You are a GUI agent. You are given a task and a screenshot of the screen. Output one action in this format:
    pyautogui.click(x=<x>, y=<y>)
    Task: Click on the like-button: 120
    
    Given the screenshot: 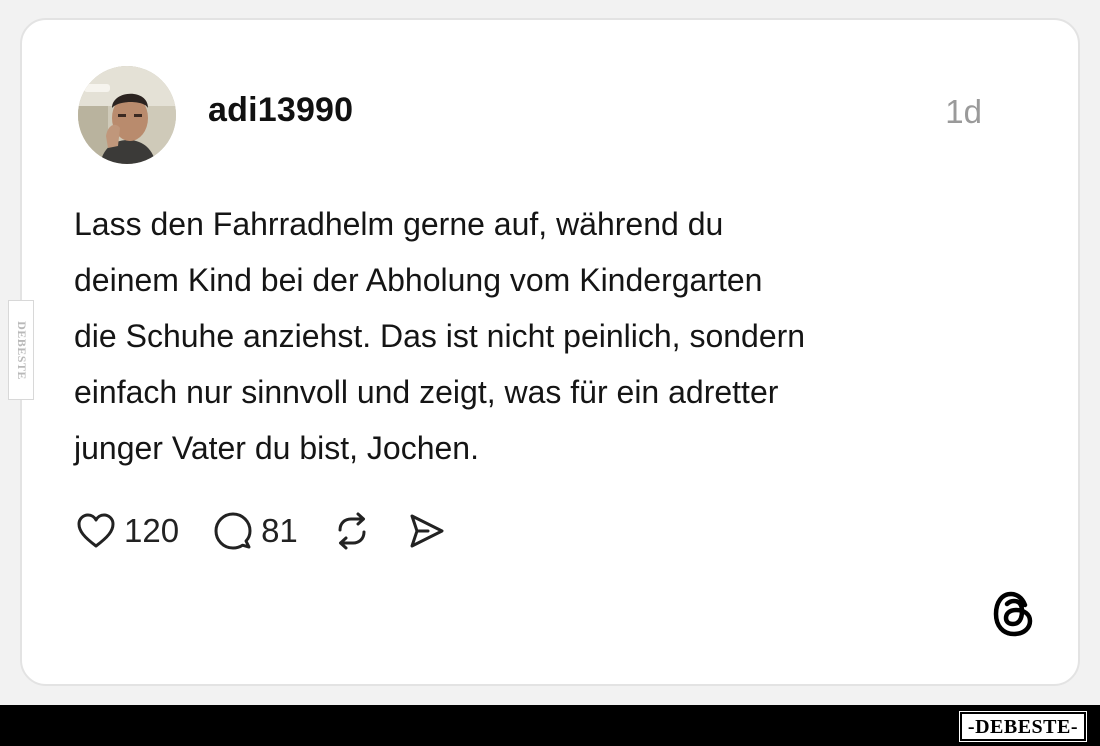 What is the action you would take?
    pyautogui.click(x=127, y=531)
    